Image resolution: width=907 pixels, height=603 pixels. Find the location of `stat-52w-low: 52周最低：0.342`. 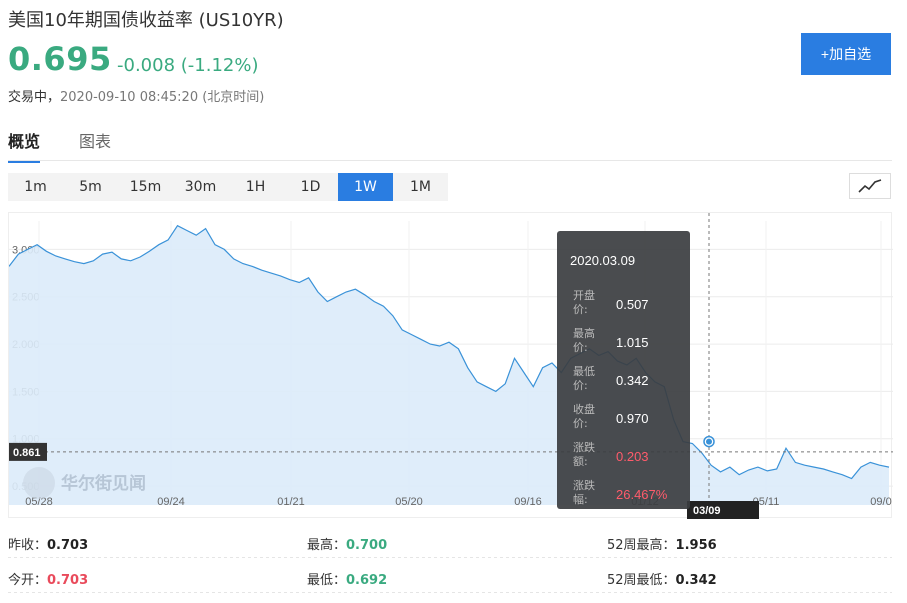

stat-52w-low: 52周最低：0.342 is located at coordinates (662, 578).